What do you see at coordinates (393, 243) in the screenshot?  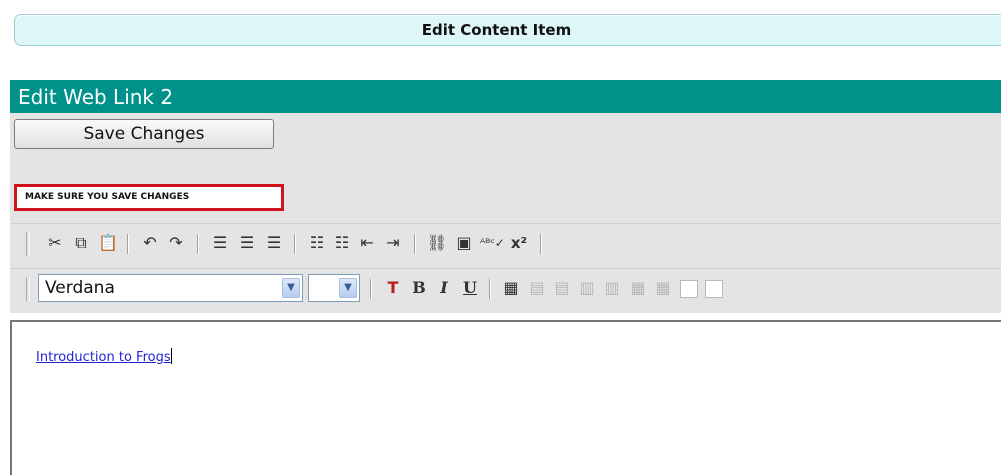 I see `indent-icon: ⇥` at bounding box center [393, 243].